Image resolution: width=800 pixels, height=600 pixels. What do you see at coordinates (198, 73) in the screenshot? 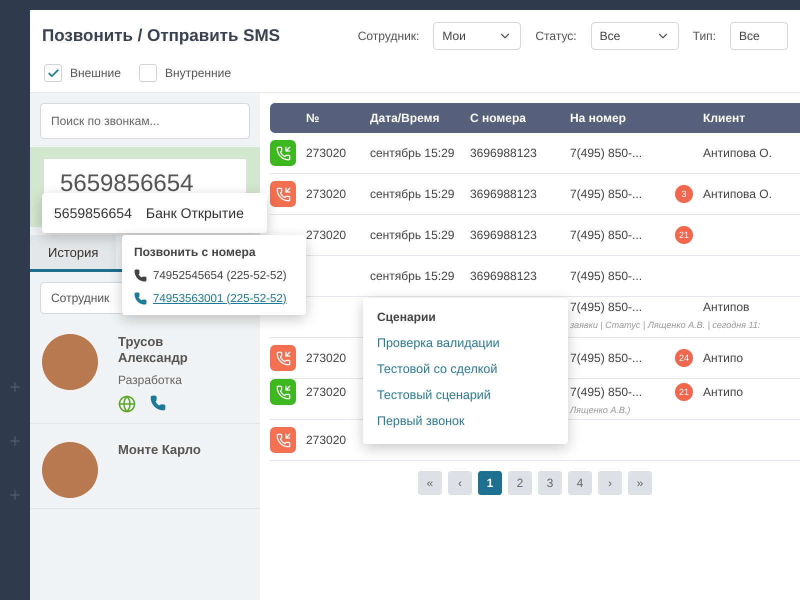
I see `checkbox-label: Внутренние` at bounding box center [198, 73].